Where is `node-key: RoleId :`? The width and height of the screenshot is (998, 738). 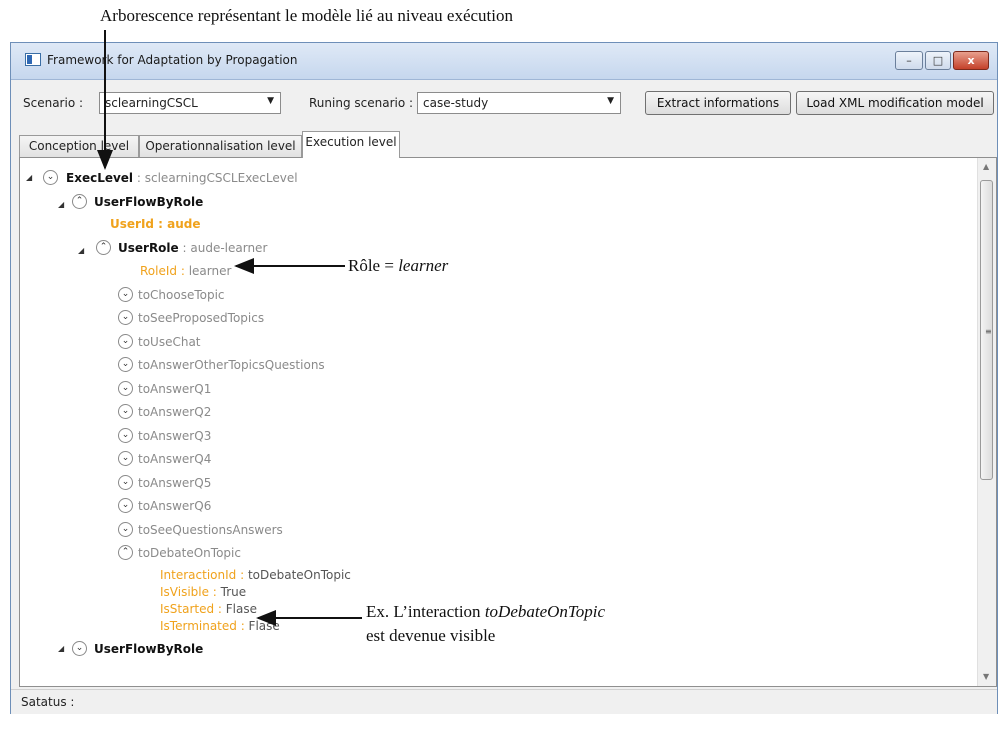
node-key: RoleId : is located at coordinates (162, 271).